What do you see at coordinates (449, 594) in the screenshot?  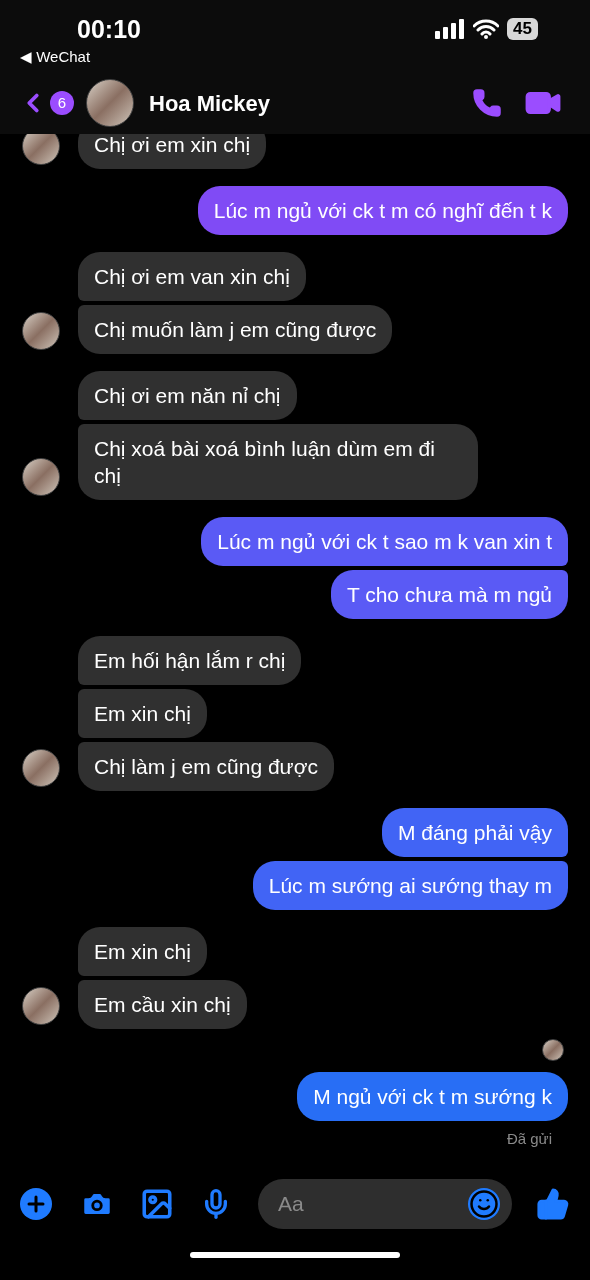 I see `sent-message: T cho chưa mà m ngủ` at bounding box center [449, 594].